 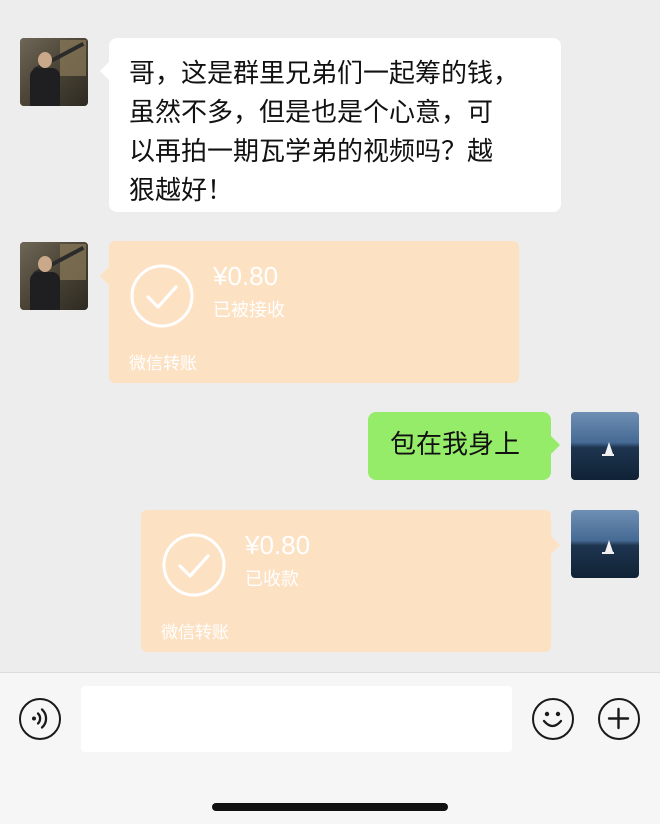 I want to click on home-indicator, so click(x=330, y=807).